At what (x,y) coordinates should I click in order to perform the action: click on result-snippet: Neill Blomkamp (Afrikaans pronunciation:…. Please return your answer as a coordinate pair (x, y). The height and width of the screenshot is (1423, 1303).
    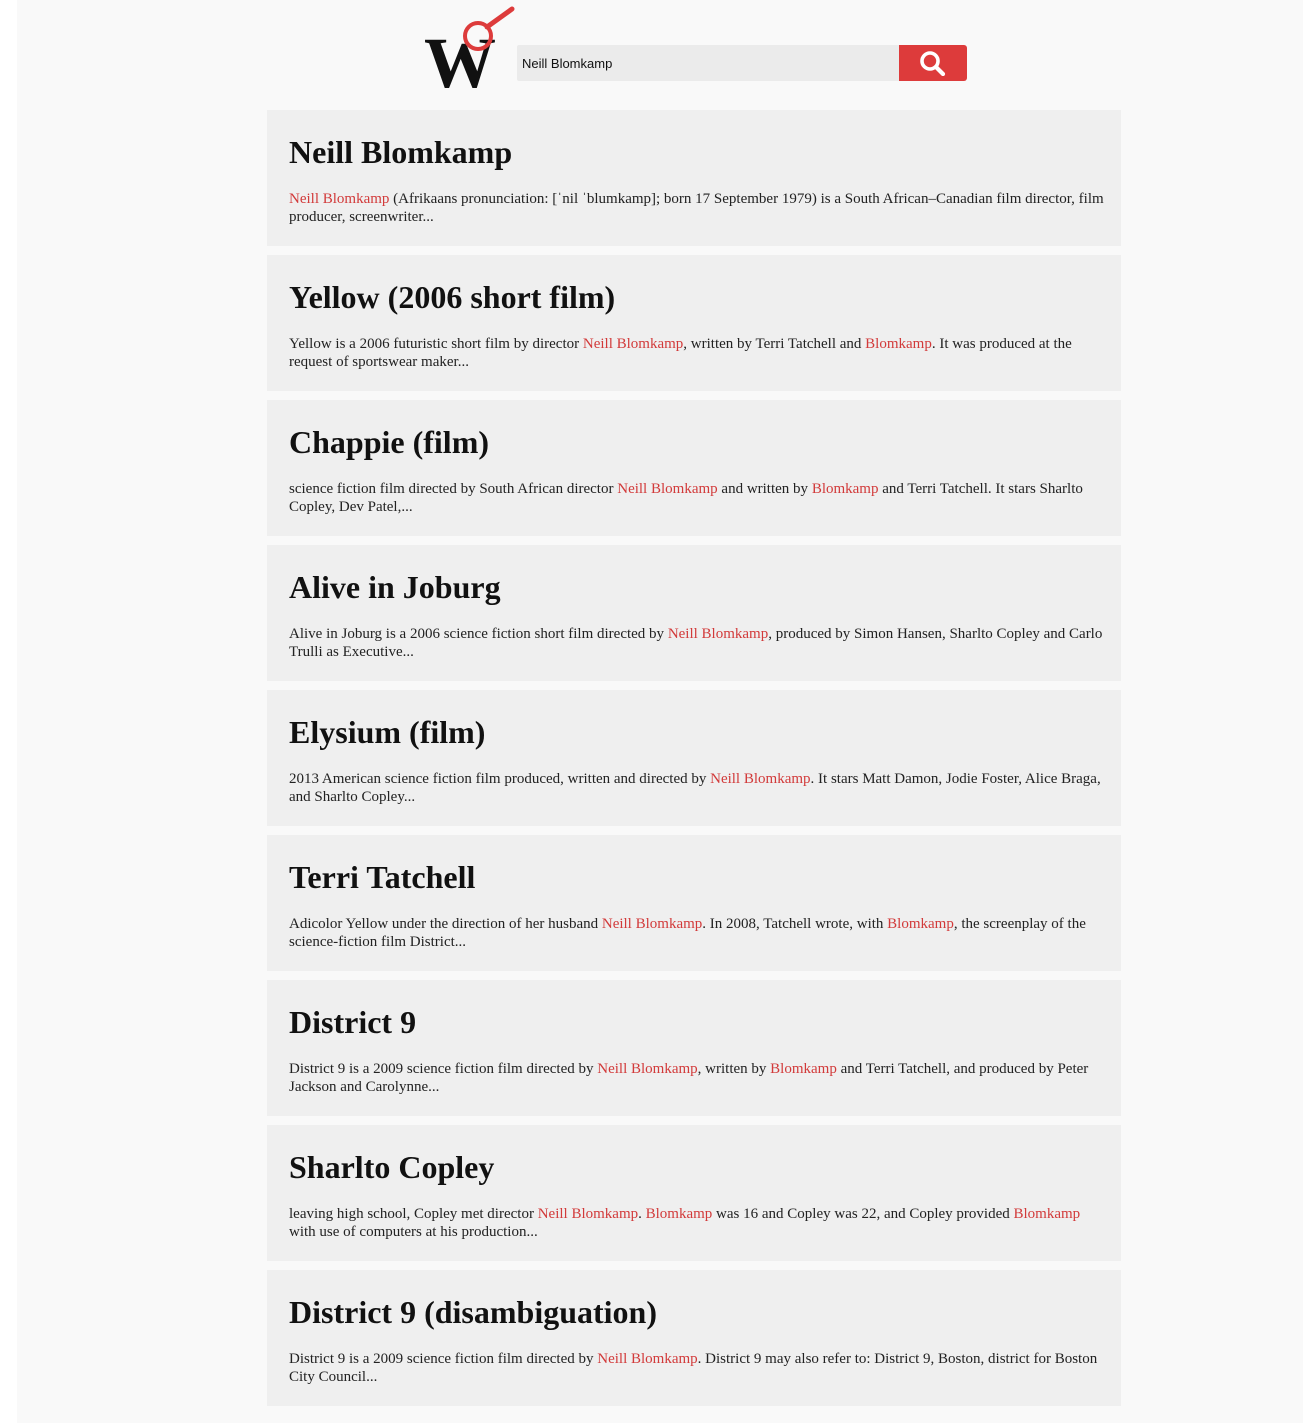
    Looking at the image, I should click on (698, 208).